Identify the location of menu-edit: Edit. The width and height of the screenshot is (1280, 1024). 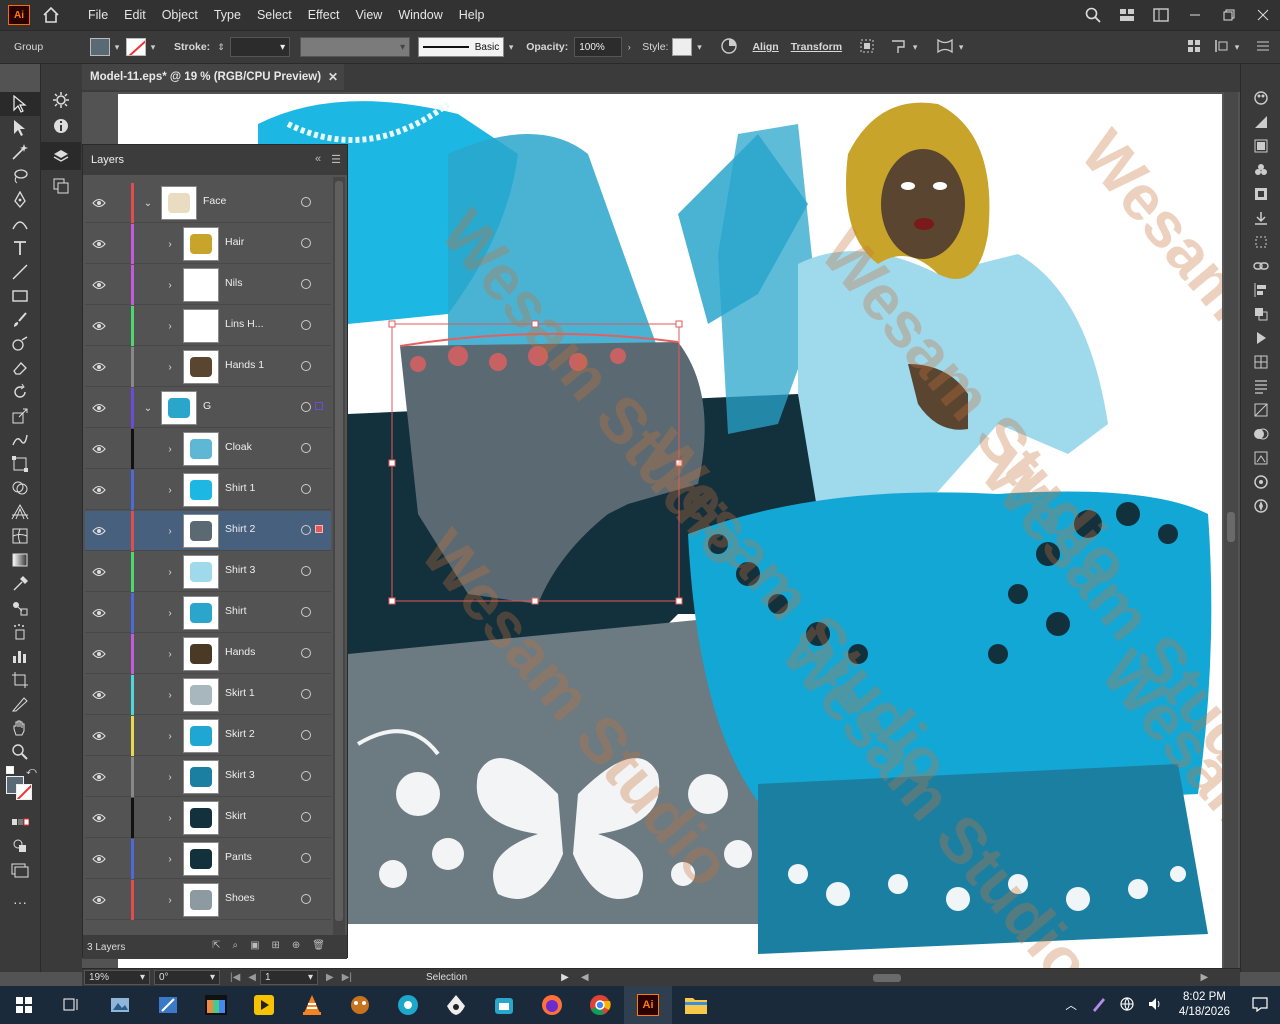
(135, 15).